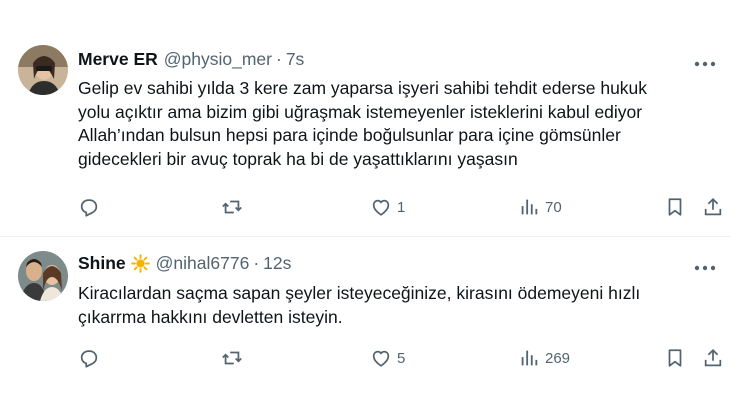 This screenshot has height=420, width=730. I want to click on action-bar: 5 269, so click(365, 358).